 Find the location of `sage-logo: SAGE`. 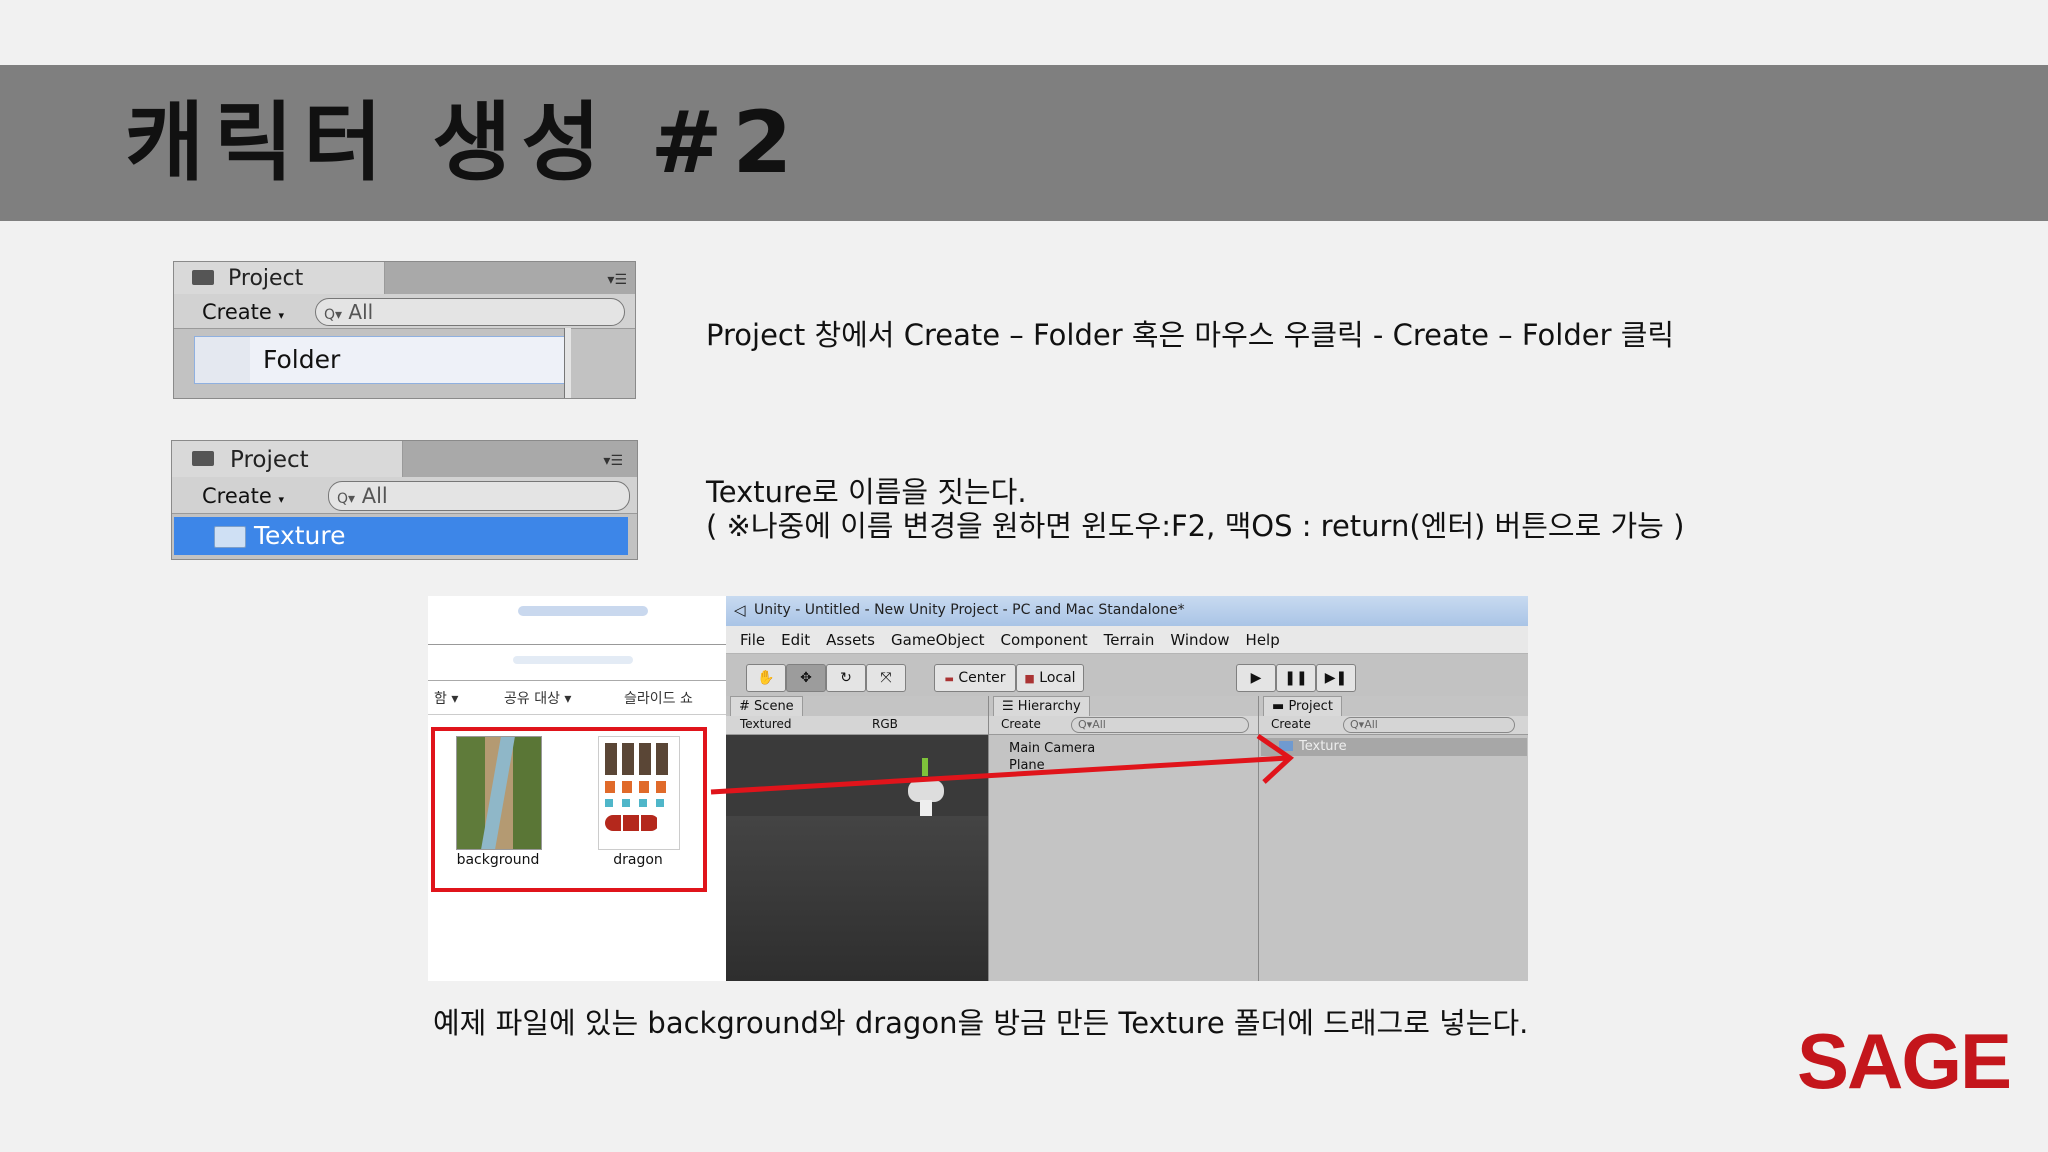

sage-logo: SAGE is located at coordinates (1904, 1061).